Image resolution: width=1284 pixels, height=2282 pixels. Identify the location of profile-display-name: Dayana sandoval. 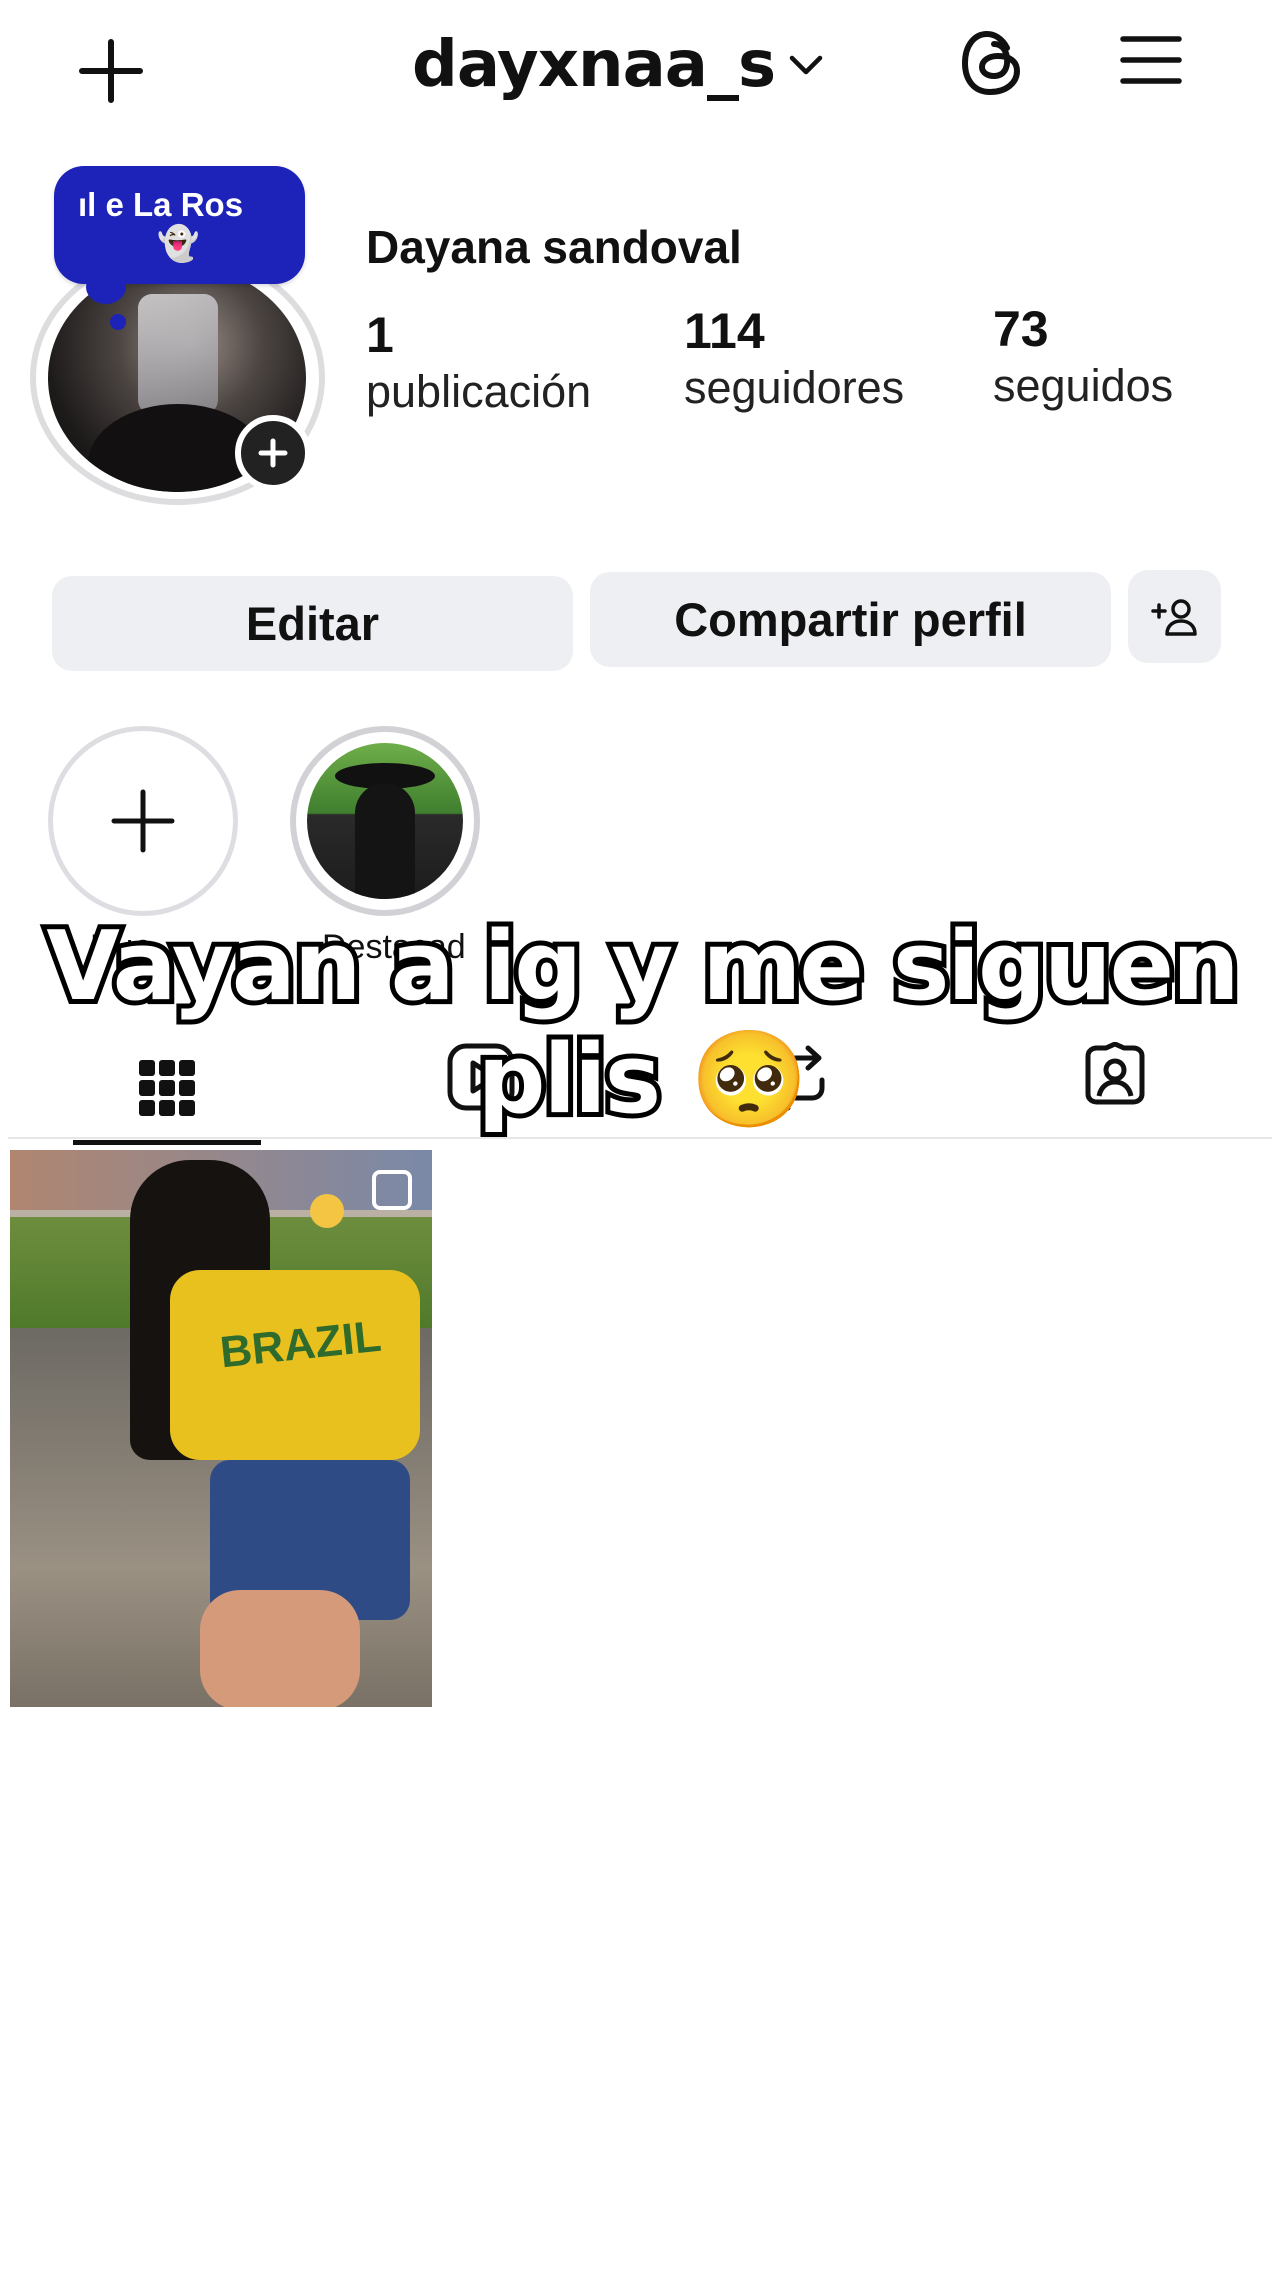
(554, 247).